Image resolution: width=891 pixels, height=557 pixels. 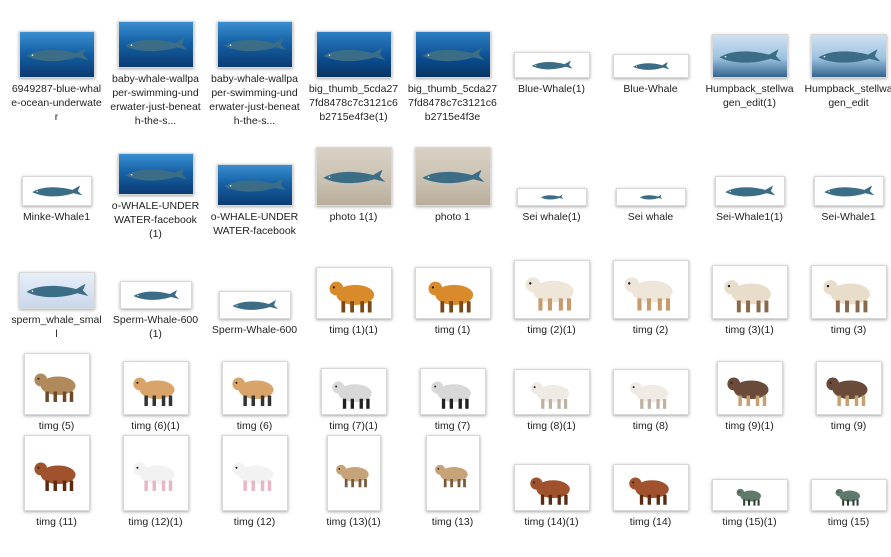 I want to click on file-item-12: o-WHALE-UNDERWATER-facebook, so click(x=254, y=184).